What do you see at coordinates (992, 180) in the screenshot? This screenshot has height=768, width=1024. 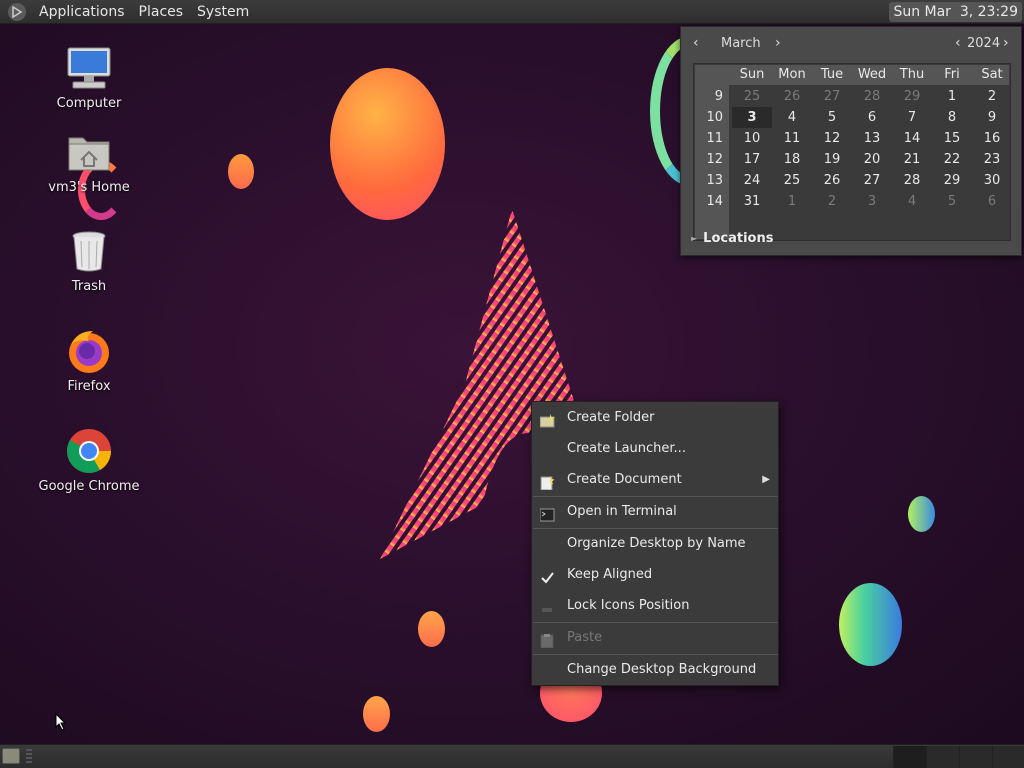 I see `calendar-day: 30` at bounding box center [992, 180].